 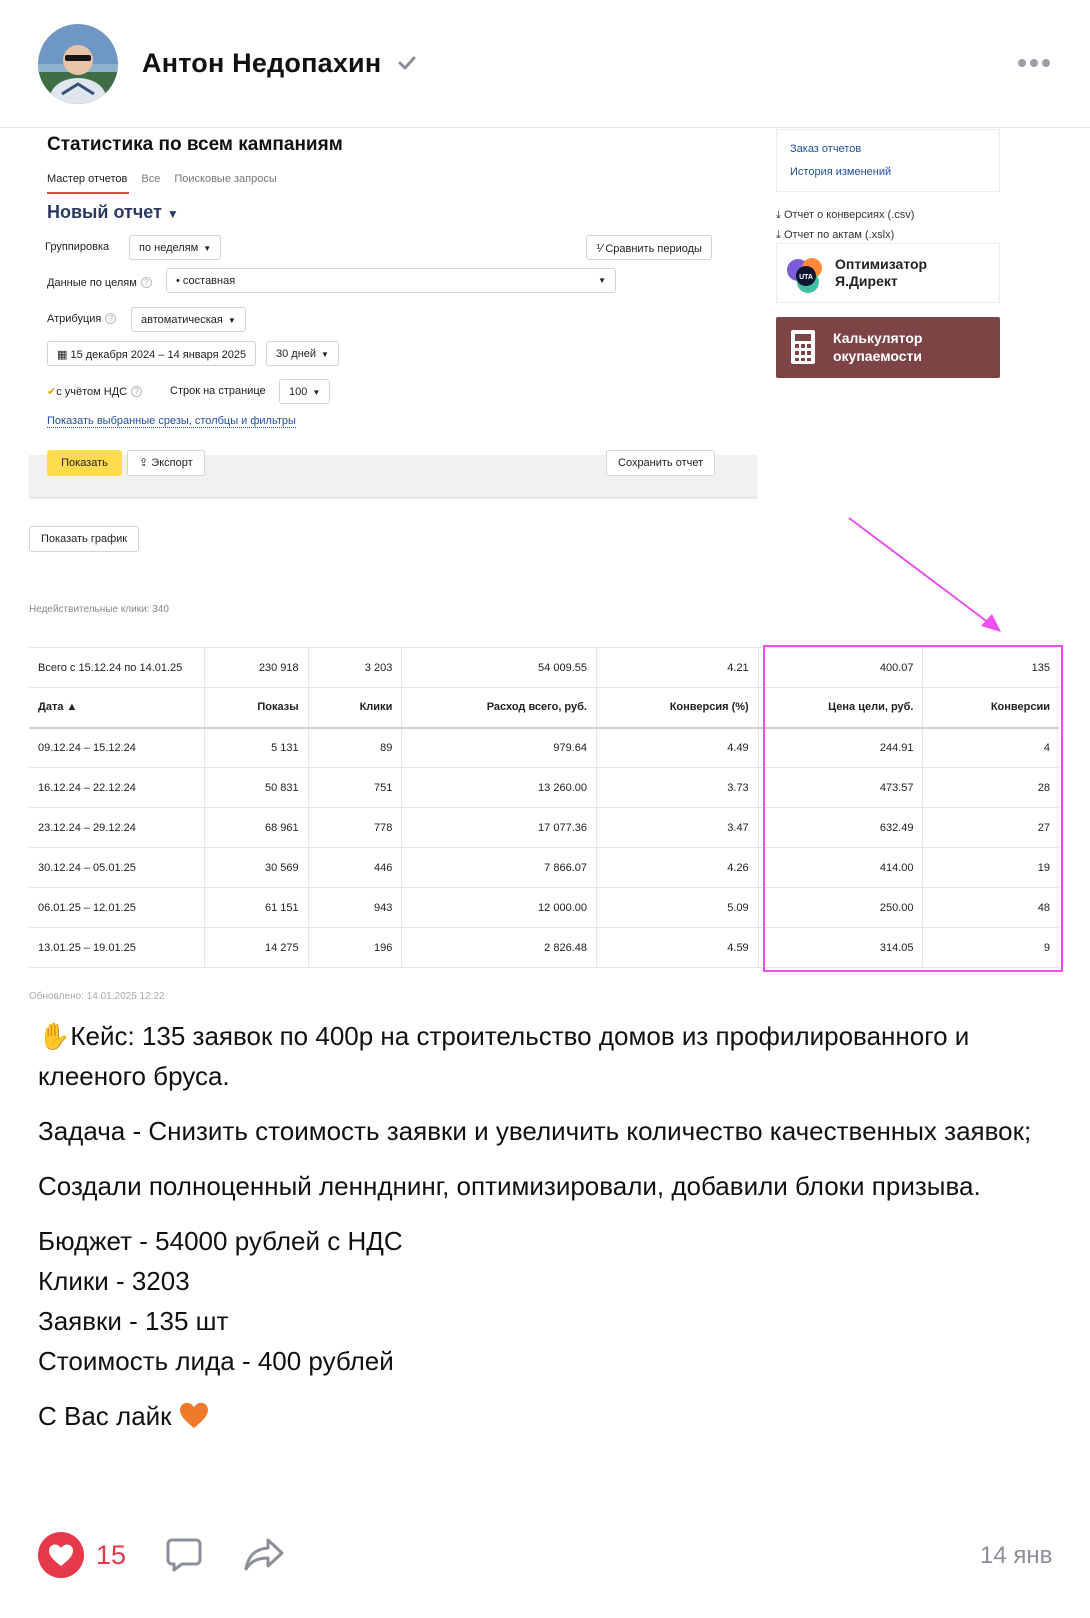 I want to click on table-cell: 3.47, so click(x=677, y=827).